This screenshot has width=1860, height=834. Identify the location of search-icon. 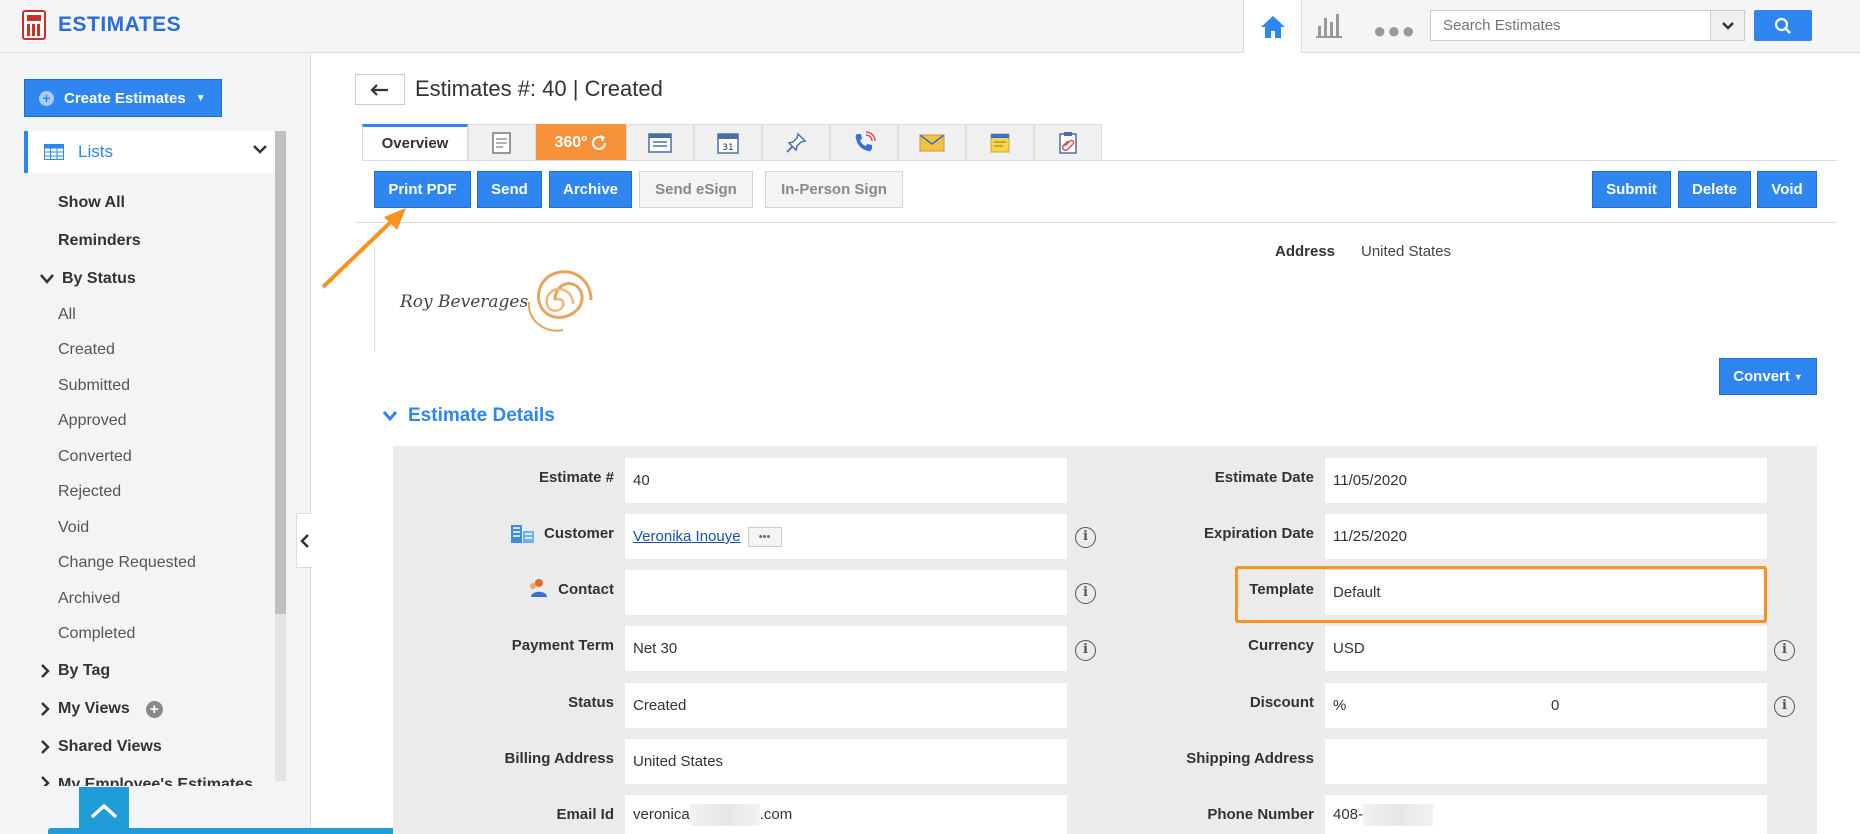
(1782, 25).